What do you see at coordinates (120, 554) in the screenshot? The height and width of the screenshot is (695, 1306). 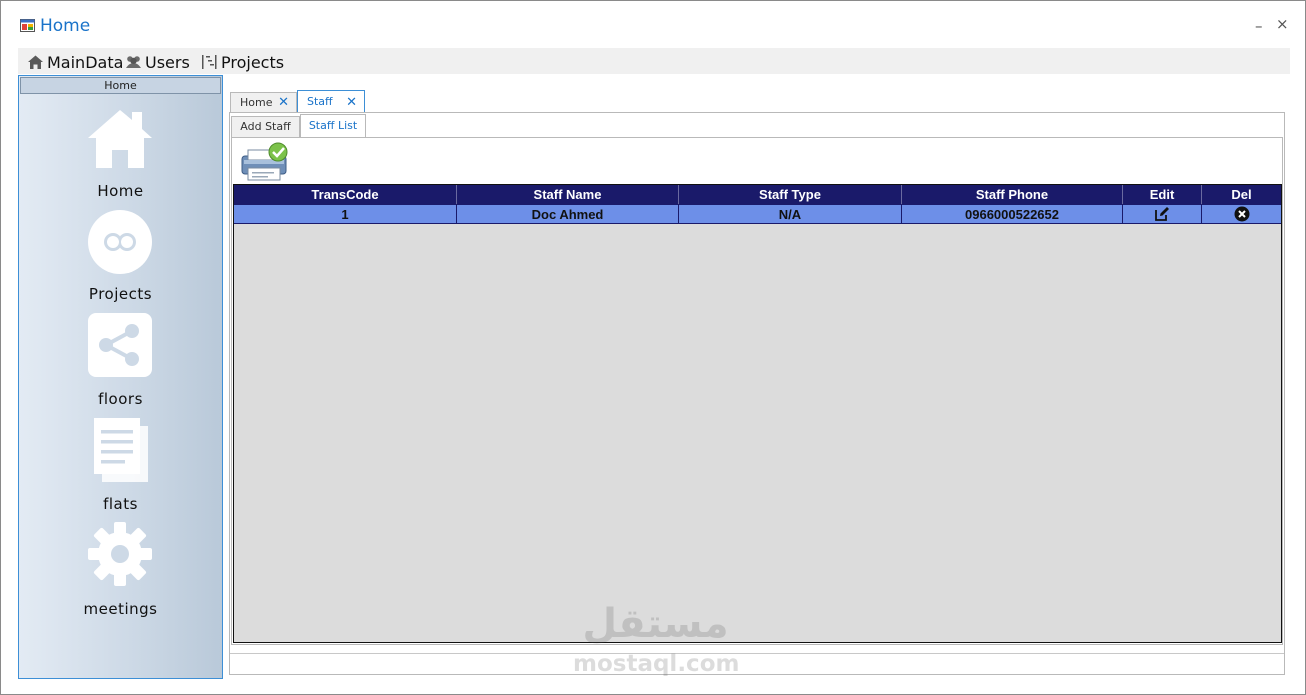 I see `gear-icon` at bounding box center [120, 554].